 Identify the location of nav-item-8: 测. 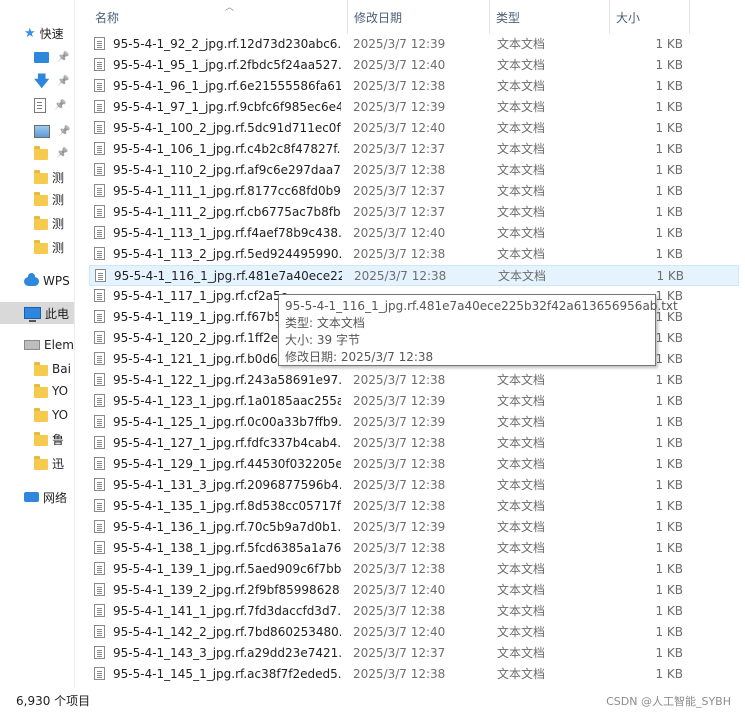
(37, 223).